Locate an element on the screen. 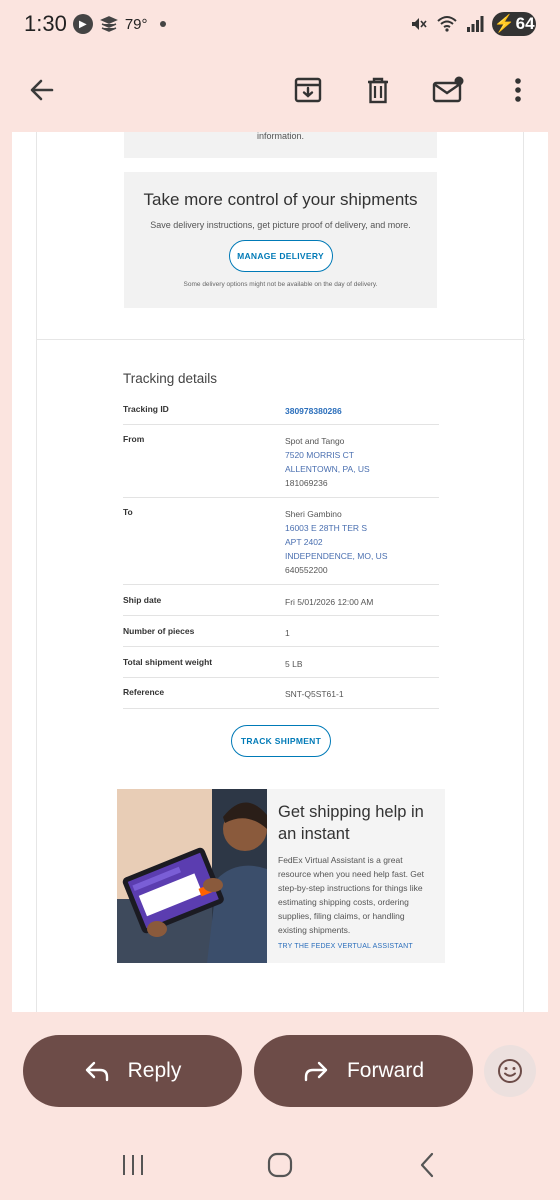 The width and height of the screenshot is (560, 1200). reference-value: SNT-Q5ST61-1 is located at coordinates (314, 694).